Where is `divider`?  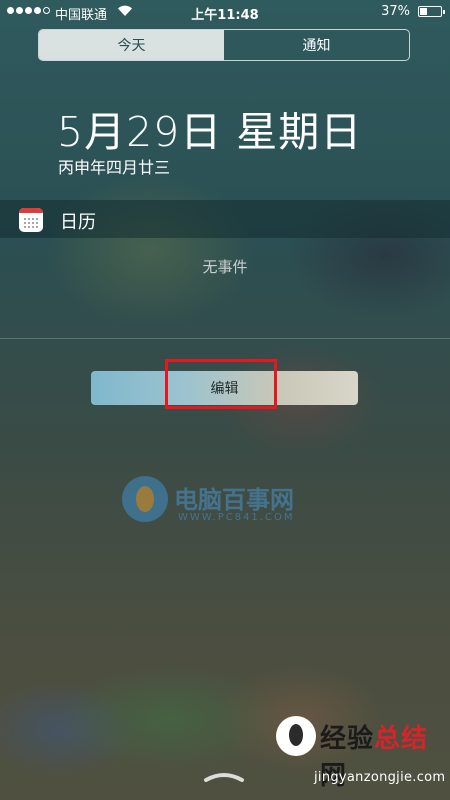
divider is located at coordinates (225, 338).